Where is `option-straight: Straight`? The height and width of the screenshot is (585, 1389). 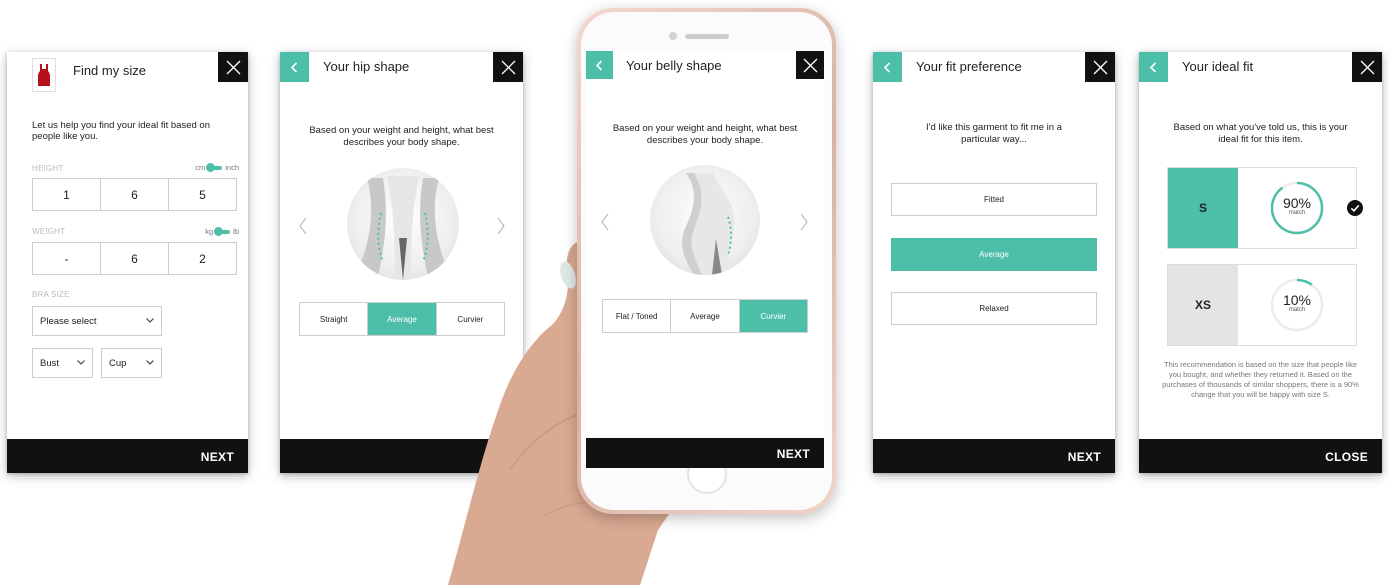 option-straight: Straight is located at coordinates (334, 319).